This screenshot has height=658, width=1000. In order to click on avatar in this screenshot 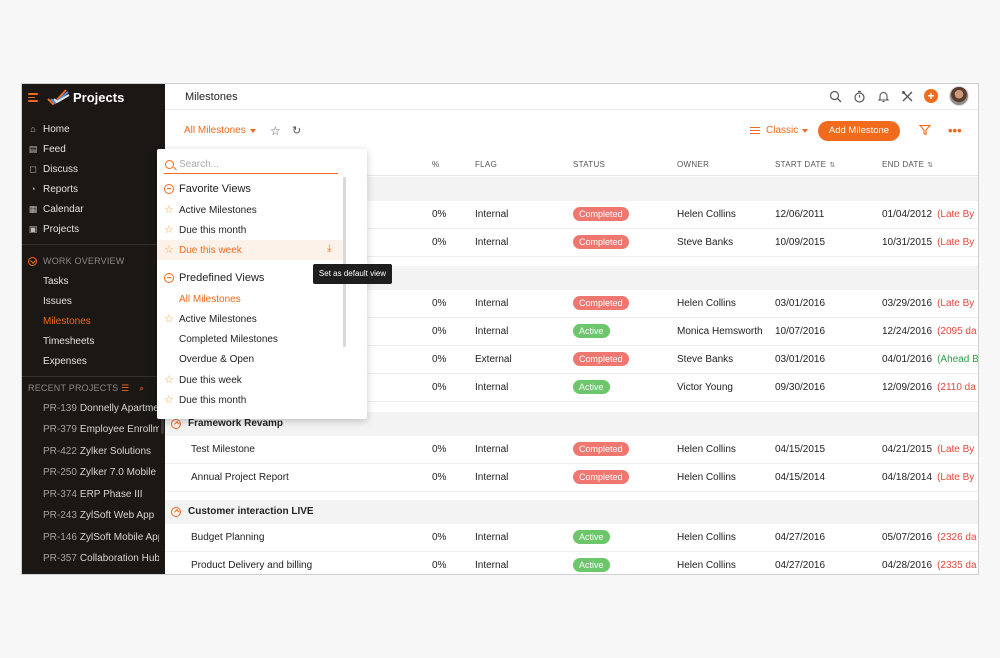, I will do `click(959, 96)`.